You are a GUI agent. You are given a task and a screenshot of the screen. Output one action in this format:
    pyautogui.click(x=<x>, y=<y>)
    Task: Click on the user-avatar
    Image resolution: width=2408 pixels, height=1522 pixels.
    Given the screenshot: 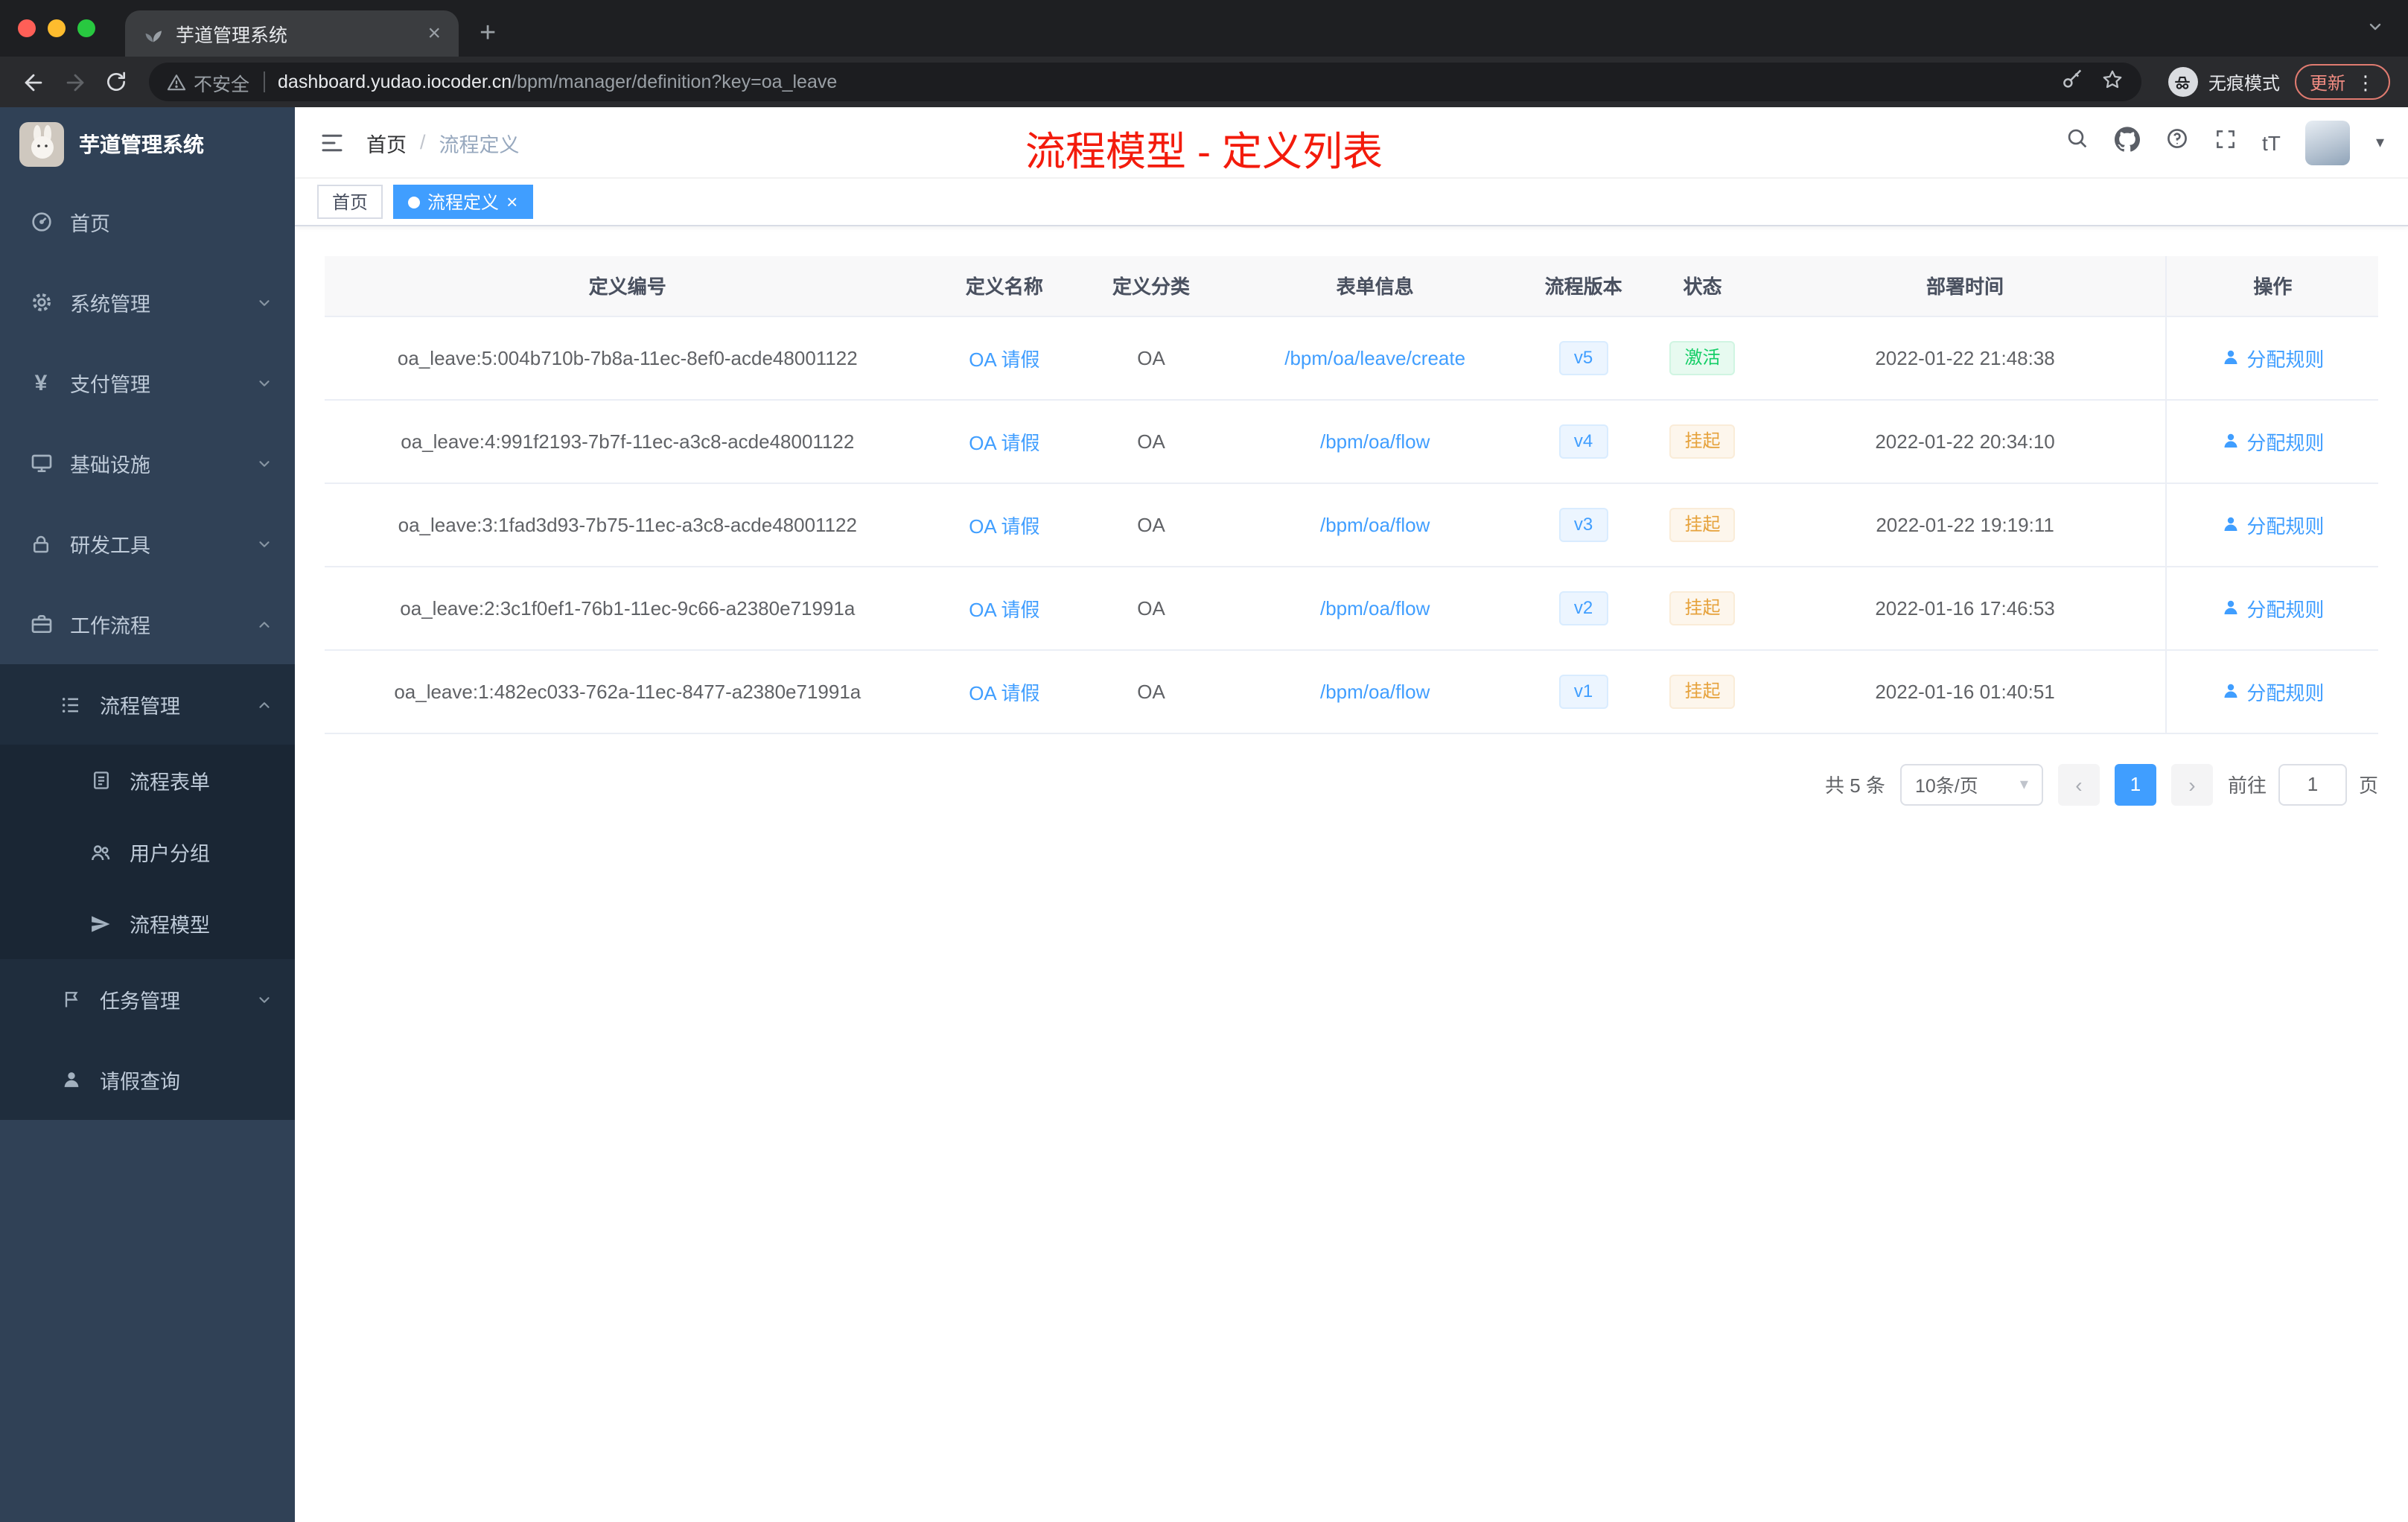 What is the action you would take?
    pyautogui.click(x=2328, y=142)
    